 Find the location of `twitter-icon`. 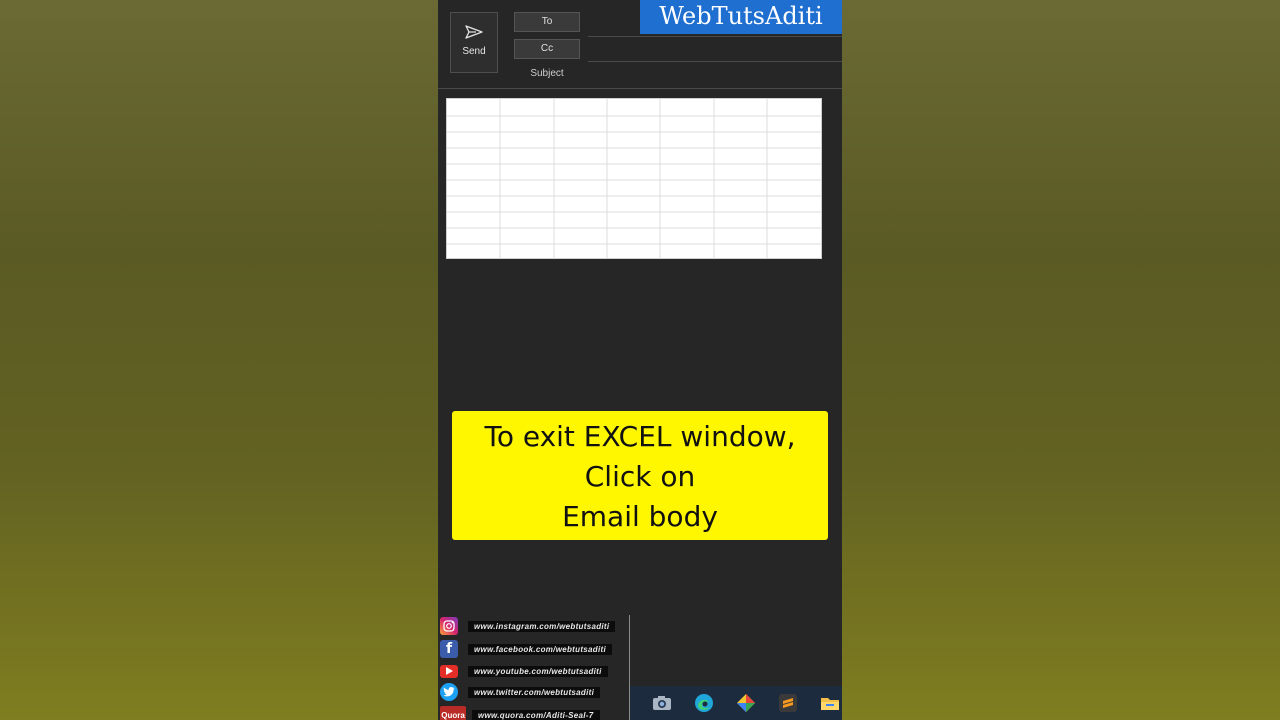

twitter-icon is located at coordinates (449, 692).